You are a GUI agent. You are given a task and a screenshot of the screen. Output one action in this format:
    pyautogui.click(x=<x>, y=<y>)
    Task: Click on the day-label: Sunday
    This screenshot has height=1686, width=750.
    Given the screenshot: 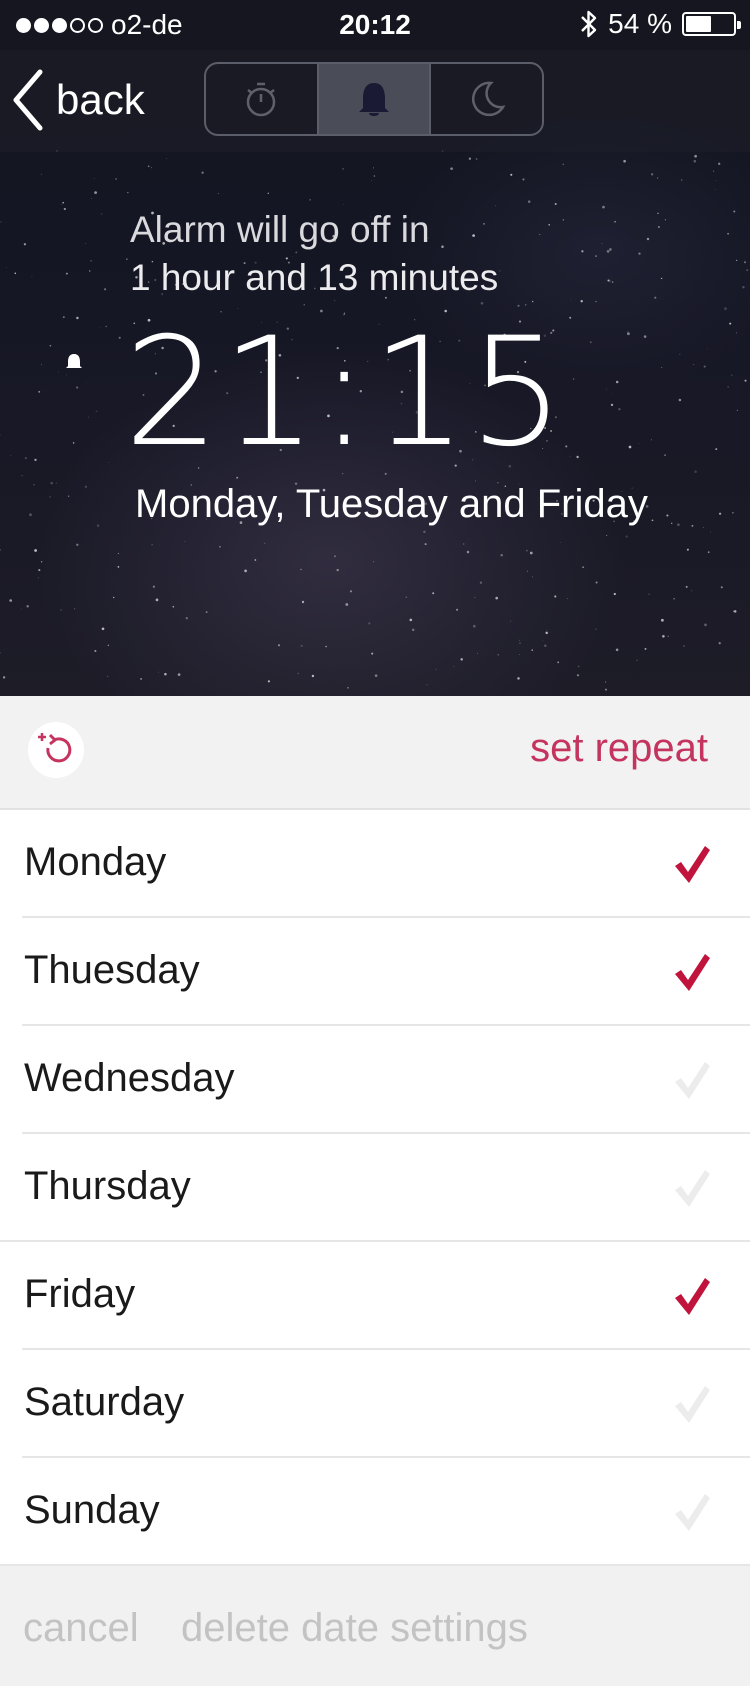 What is the action you would take?
    pyautogui.click(x=92, y=1510)
    